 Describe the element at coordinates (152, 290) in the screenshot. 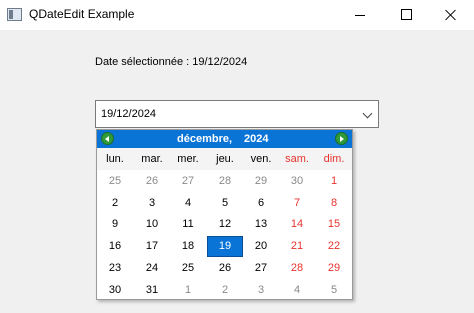

I see `calendar-day: 31` at that location.